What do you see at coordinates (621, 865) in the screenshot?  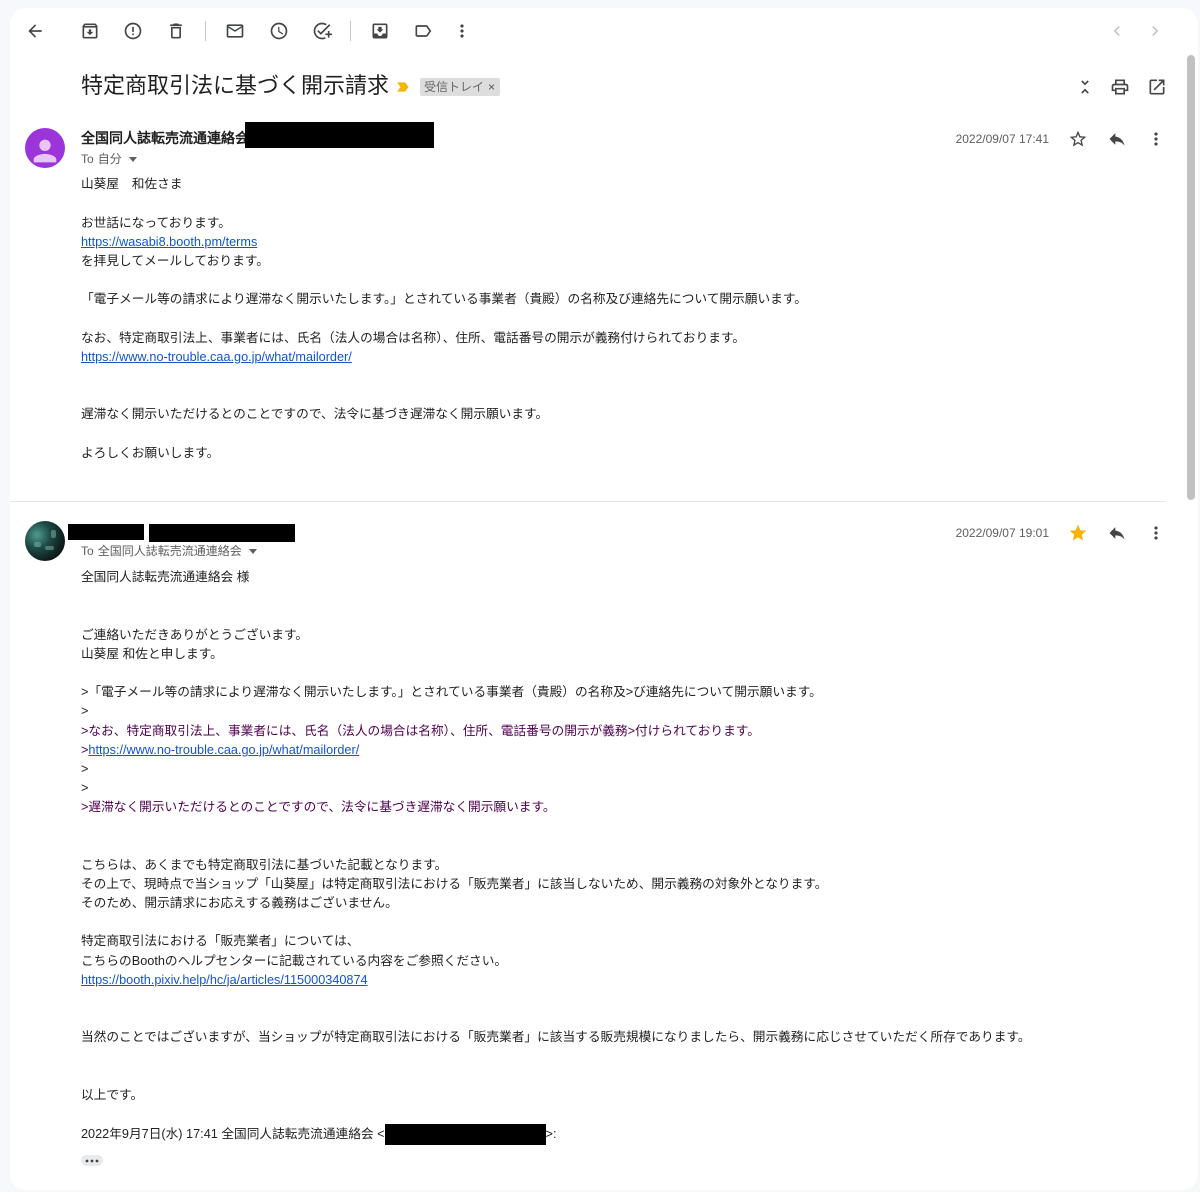 I see `body-line: こちらは、あくまでも特定商取引法に基づいた記載となります。` at bounding box center [621, 865].